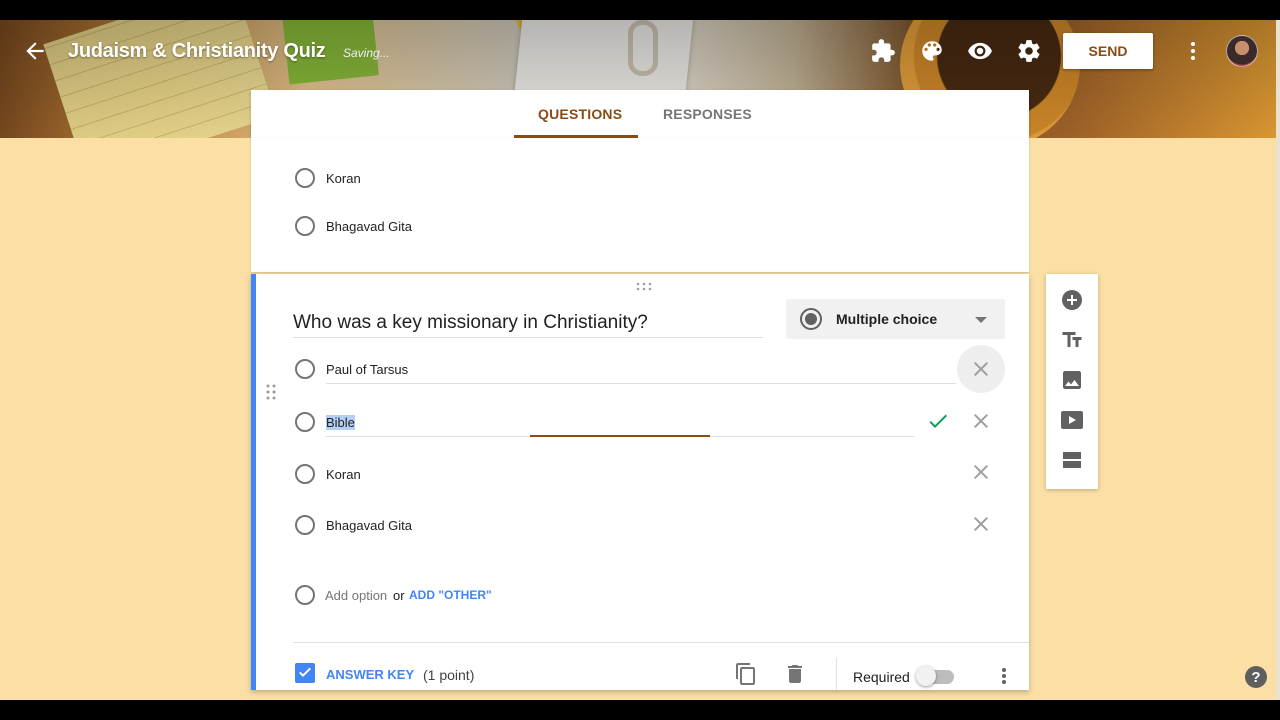 The width and height of the screenshot is (1280, 720). I want to click on image-icon, so click(1072, 380).